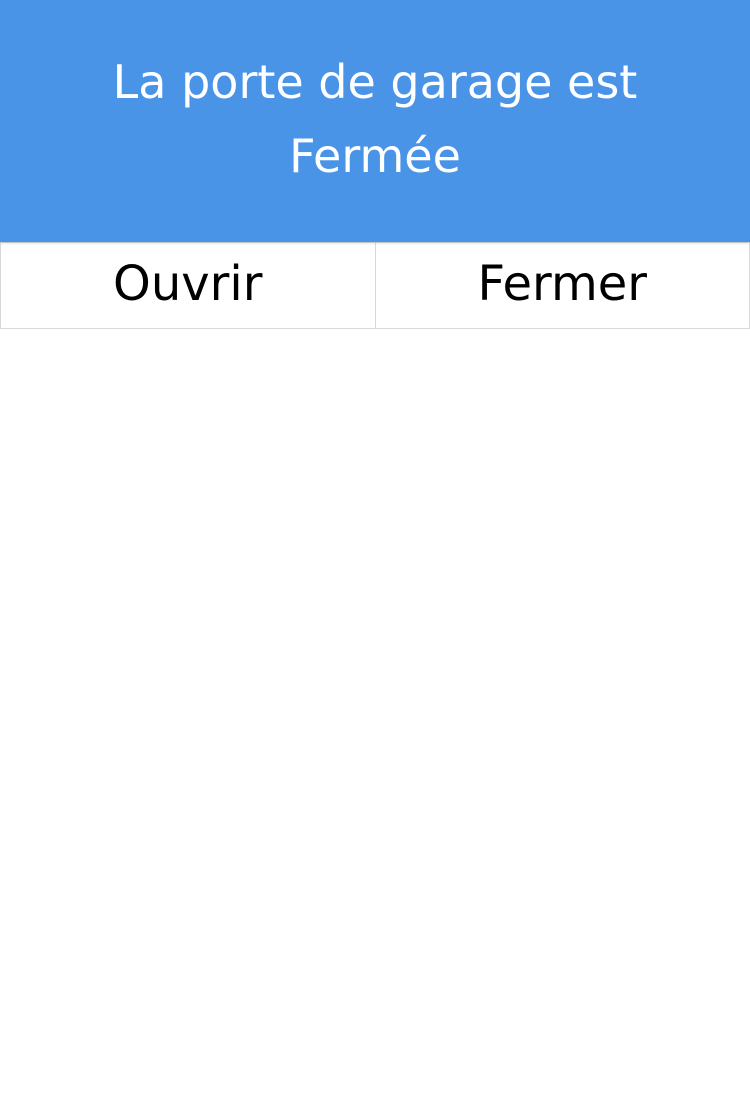 The height and width of the screenshot is (1100, 750). I want to click on garage-door-status: La porte de garage est Fermée, so click(375, 121).